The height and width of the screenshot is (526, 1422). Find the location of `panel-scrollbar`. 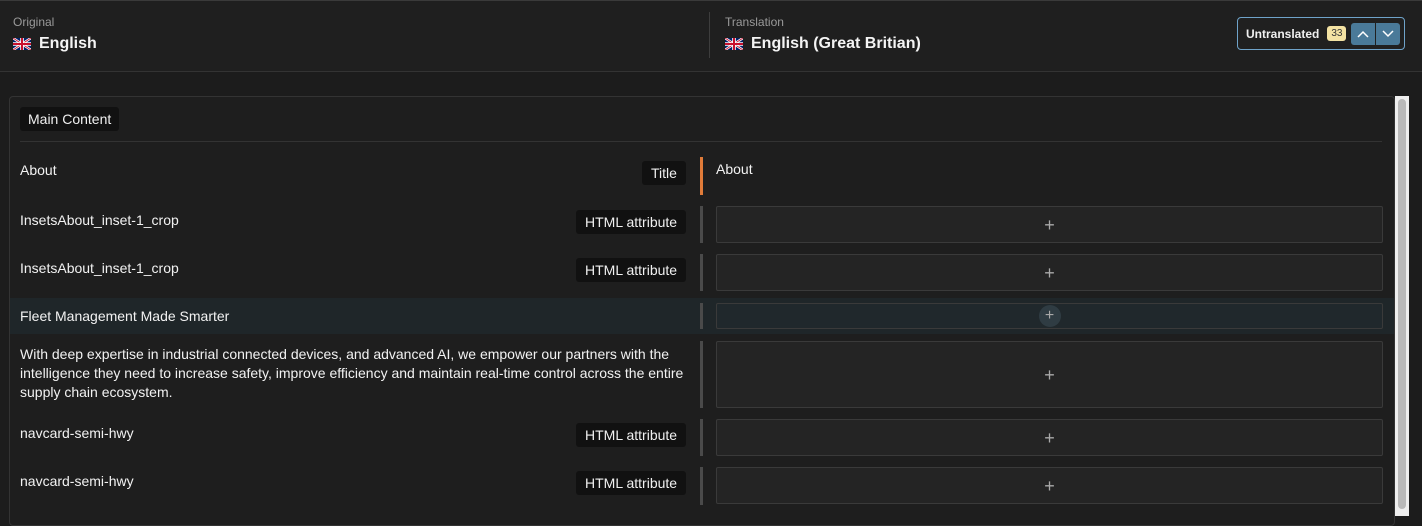

panel-scrollbar is located at coordinates (1402, 306).